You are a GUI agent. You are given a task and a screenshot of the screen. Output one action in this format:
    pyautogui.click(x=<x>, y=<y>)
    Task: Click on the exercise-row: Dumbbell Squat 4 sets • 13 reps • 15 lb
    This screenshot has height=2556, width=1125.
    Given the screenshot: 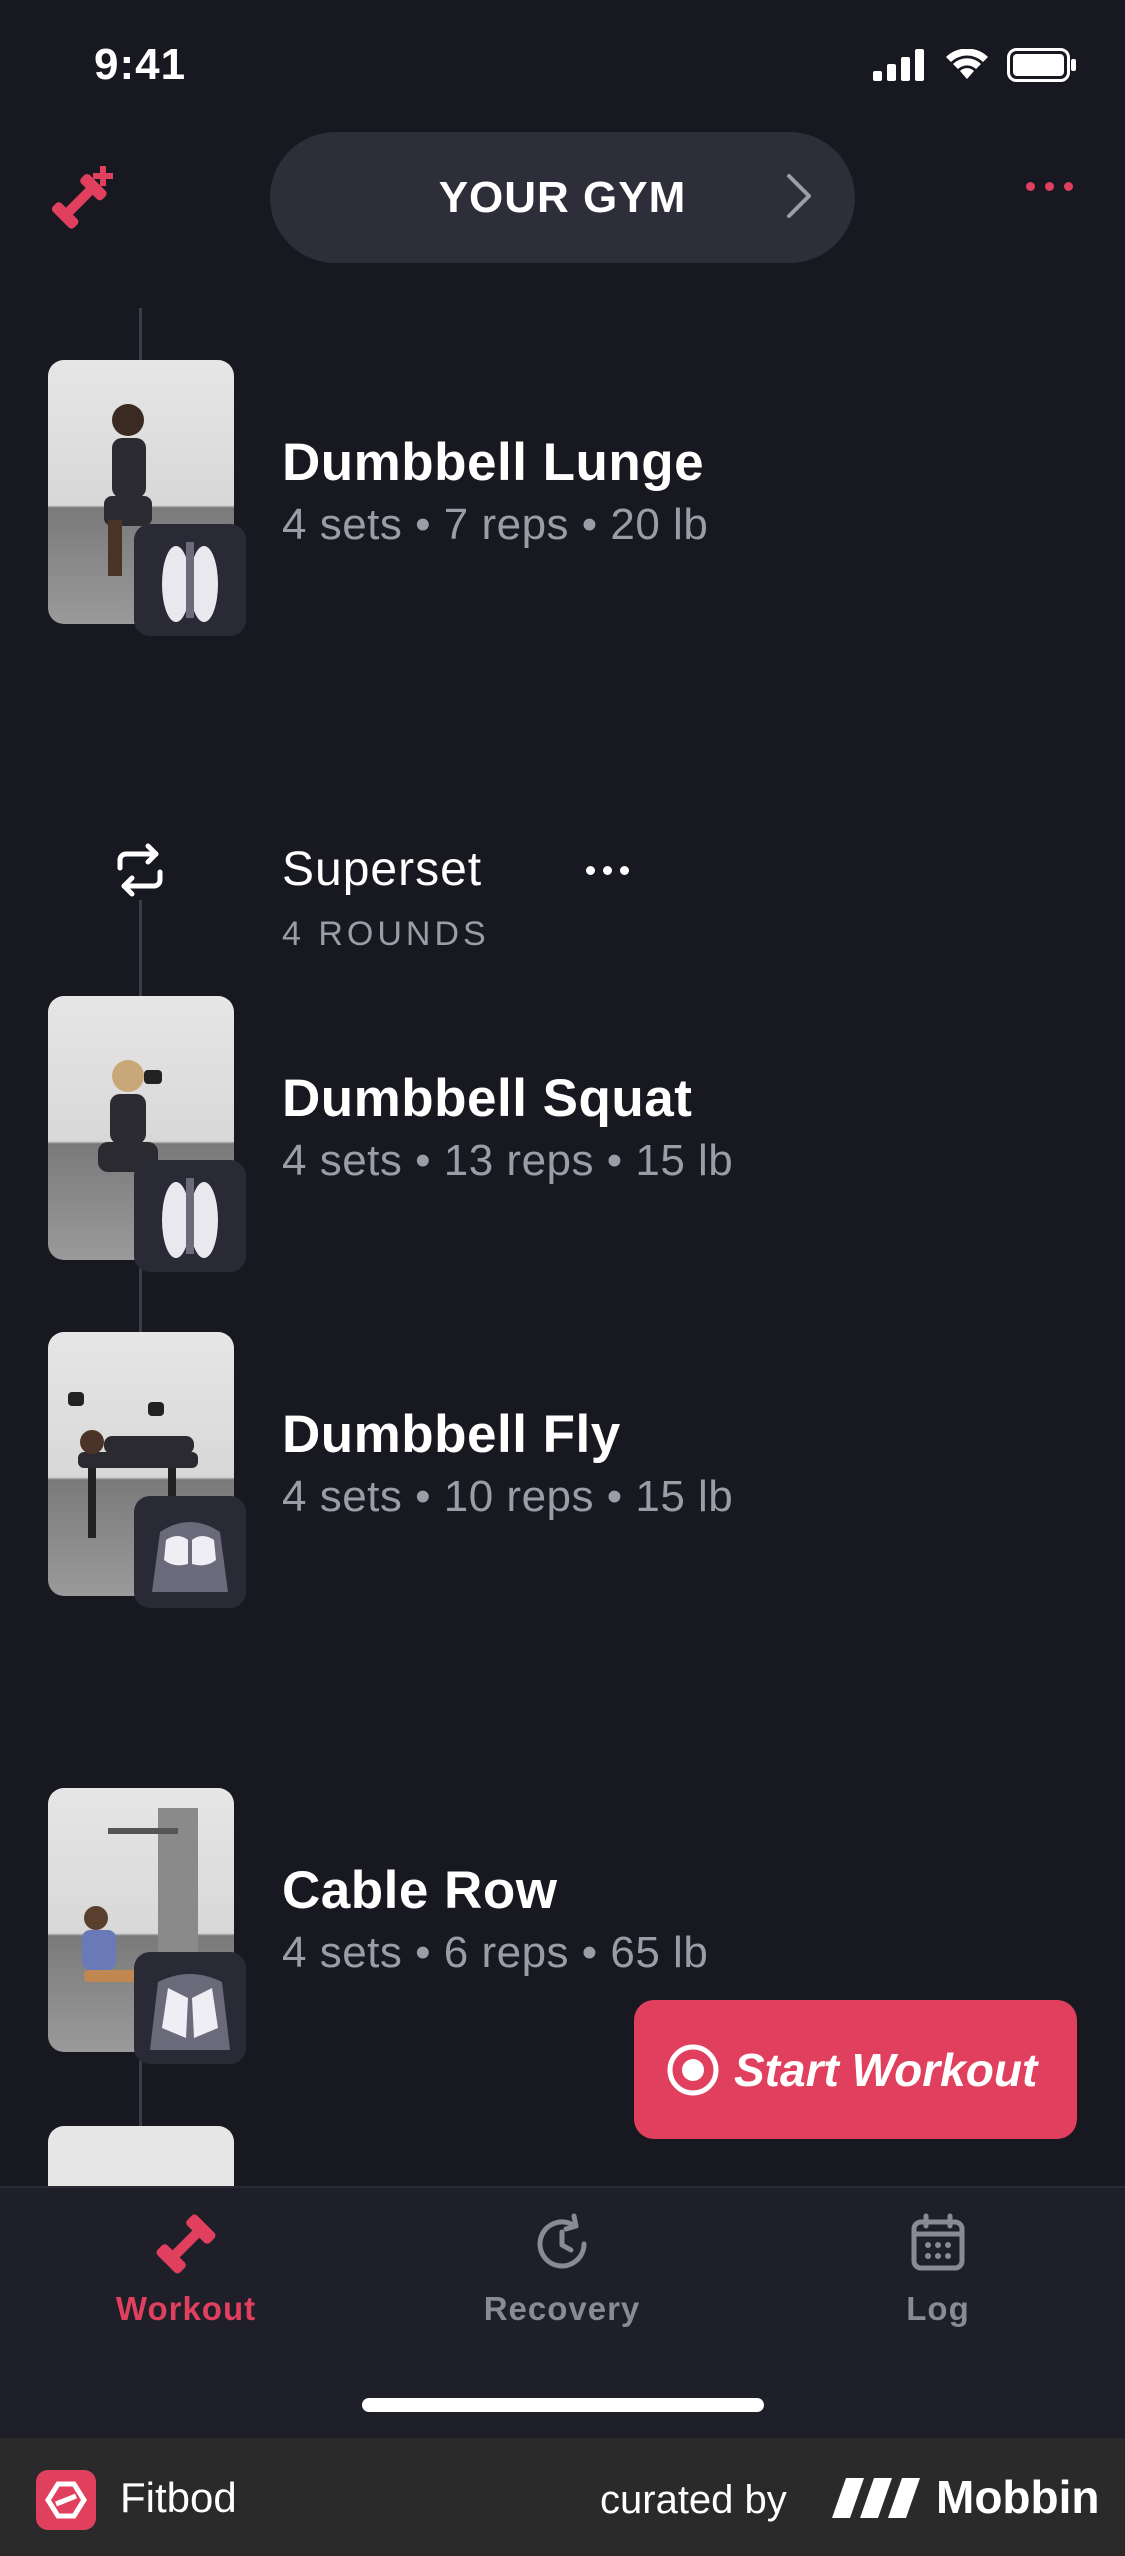 What is the action you would take?
    pyautogui.click(x=562, y=1136)
    